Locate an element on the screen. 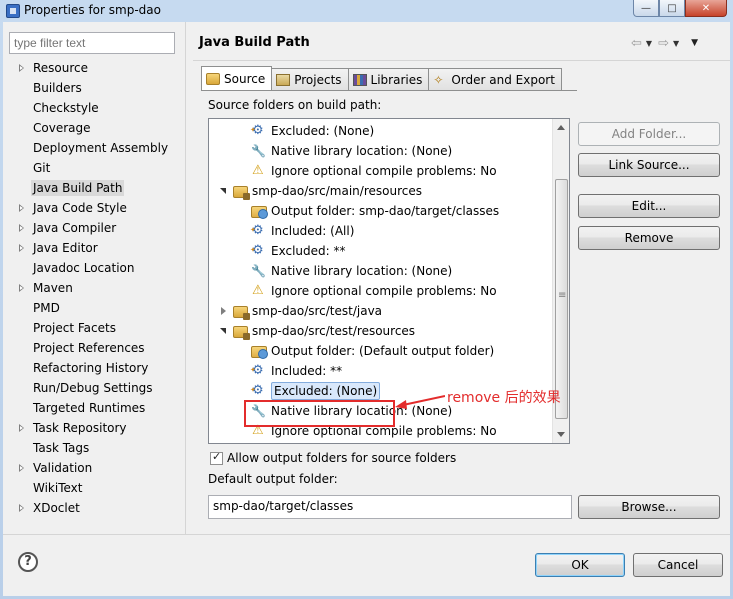 This screenshot has height=599, width=733. forward-dropdown-icon: ▼ is located at coordinates (676, 43).